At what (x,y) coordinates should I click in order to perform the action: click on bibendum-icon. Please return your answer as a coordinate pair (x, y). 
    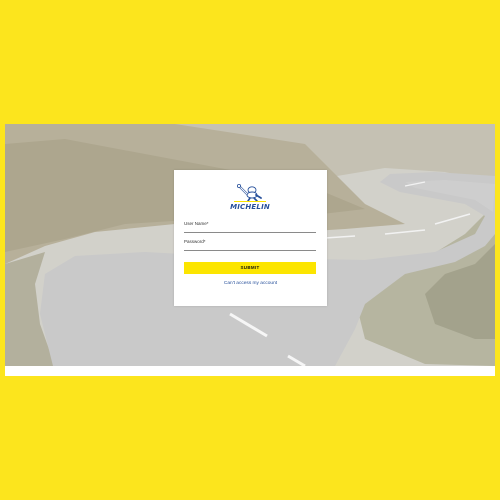
    Looking at the image, I should click on (250, 193).